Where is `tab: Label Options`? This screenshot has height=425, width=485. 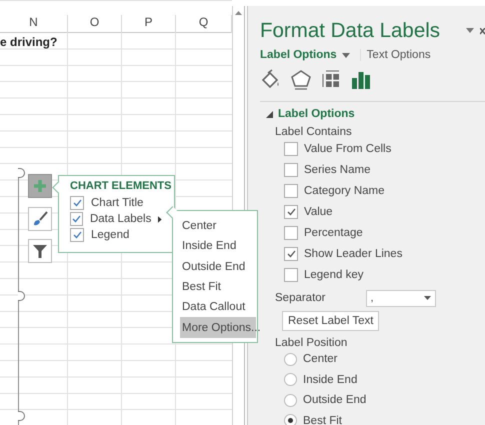
tab: Label Options is located at coordinates (305, 55).